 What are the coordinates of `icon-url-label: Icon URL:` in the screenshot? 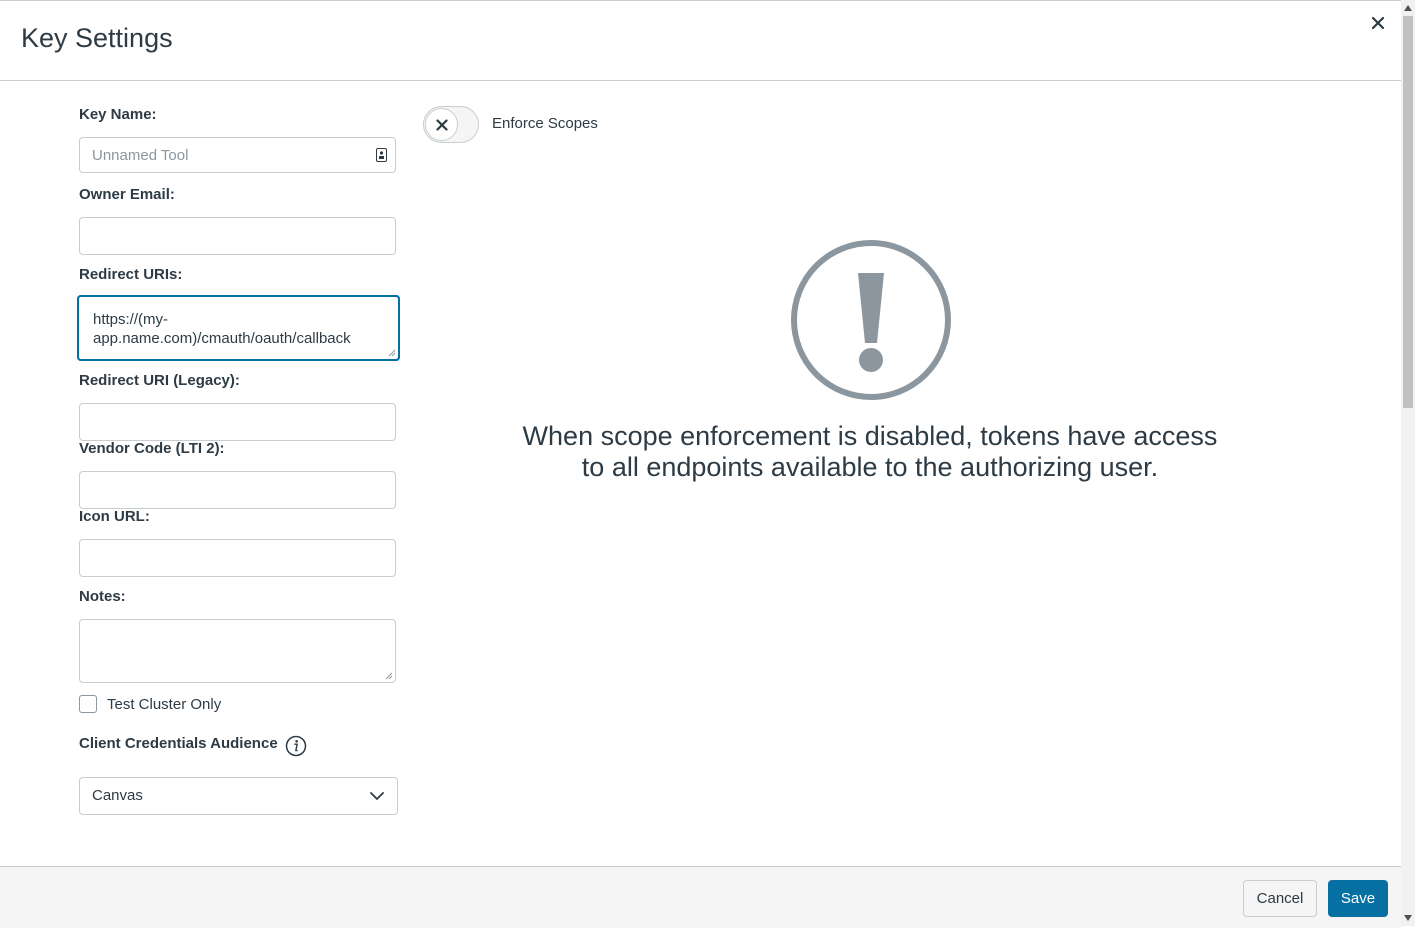 It's located at (114, 516).